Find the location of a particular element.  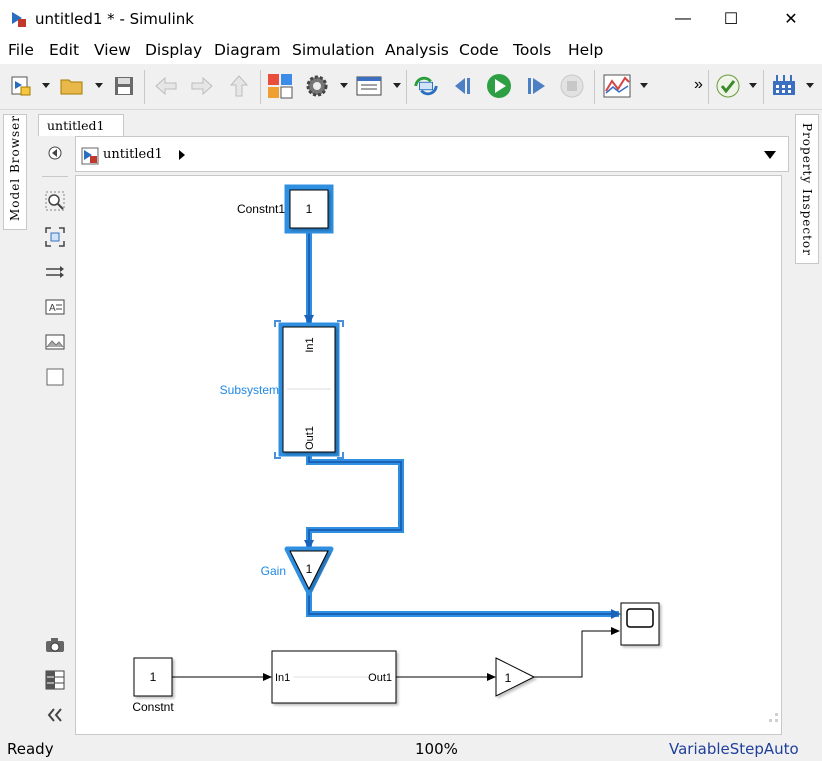

new-model-icon is located at coordinates (21, 86).